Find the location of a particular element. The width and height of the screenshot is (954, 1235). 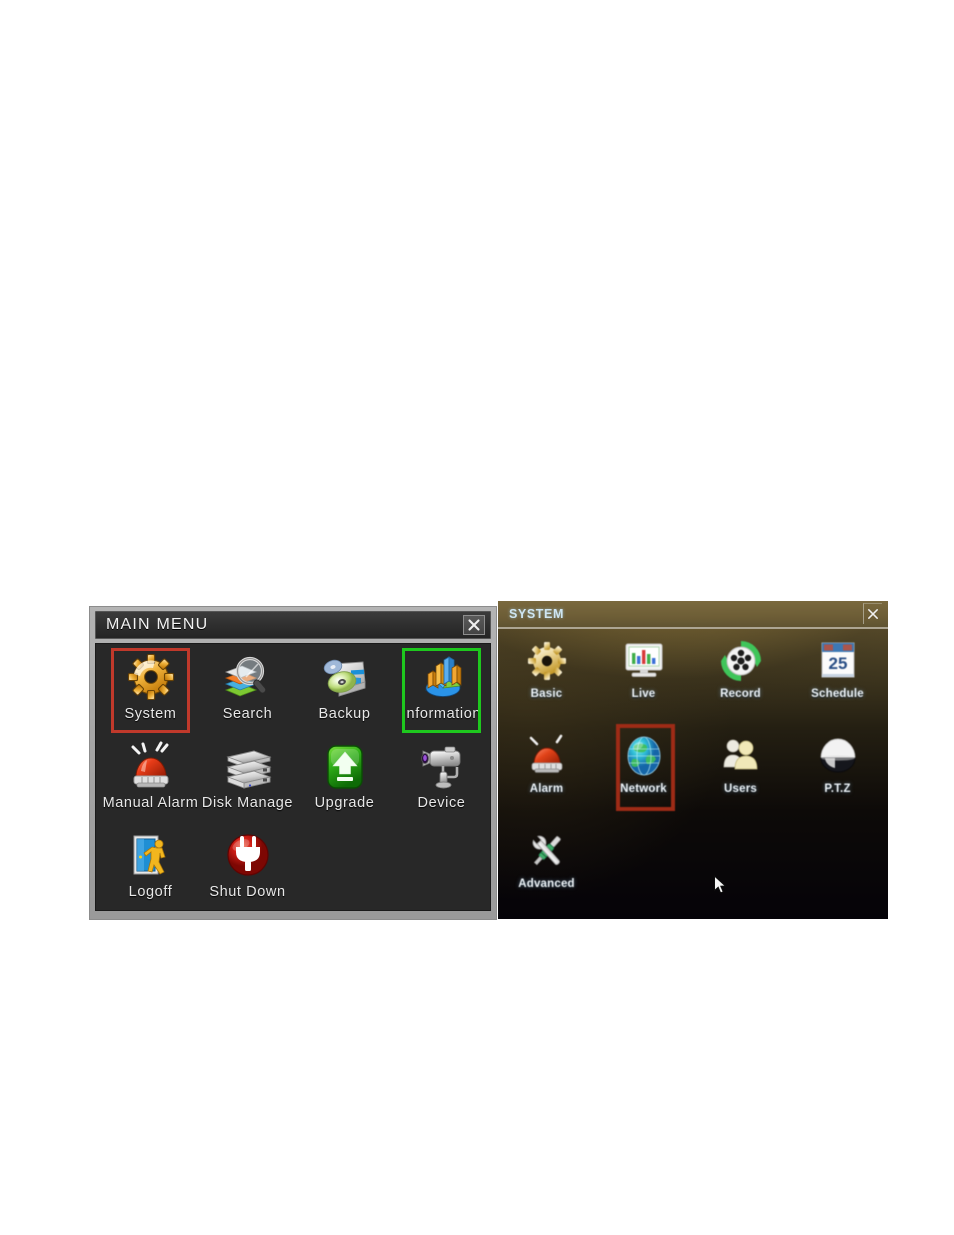

system-item-label: Network is located at coordinates (643, 789).